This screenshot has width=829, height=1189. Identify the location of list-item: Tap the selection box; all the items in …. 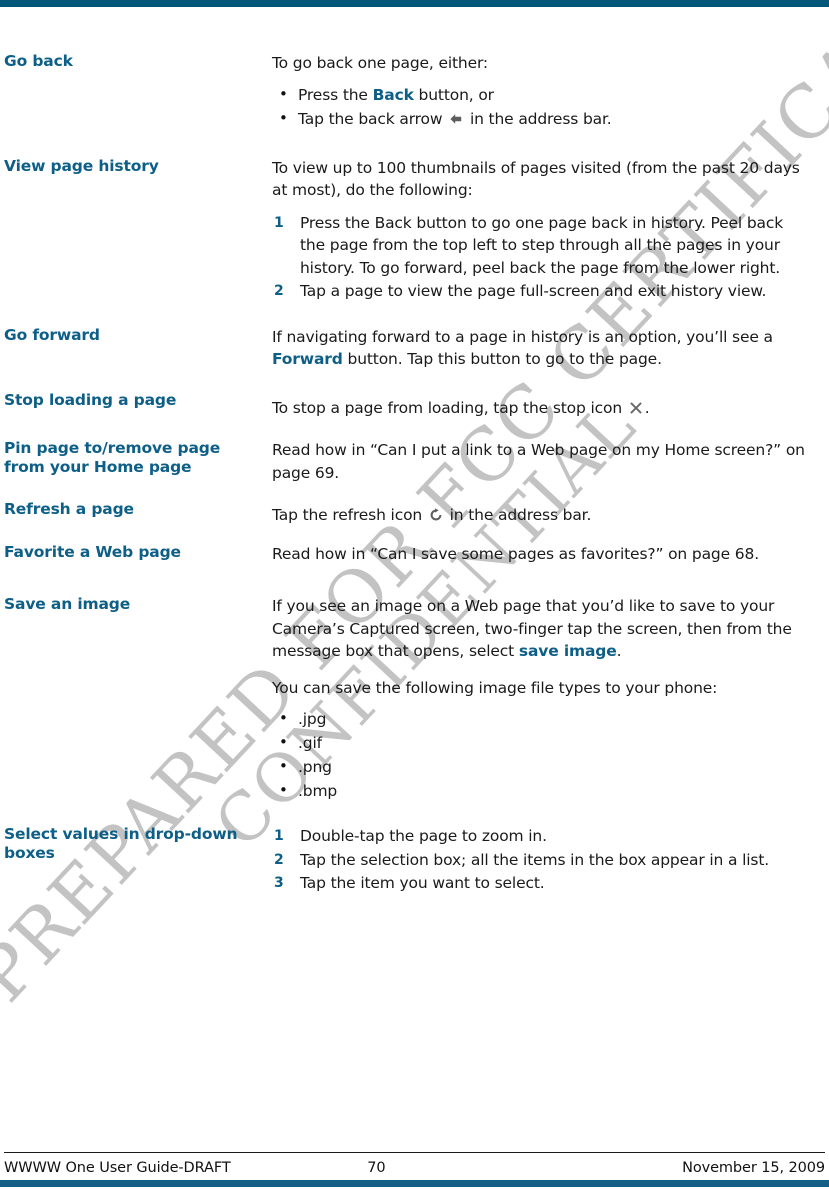
(522, 860).